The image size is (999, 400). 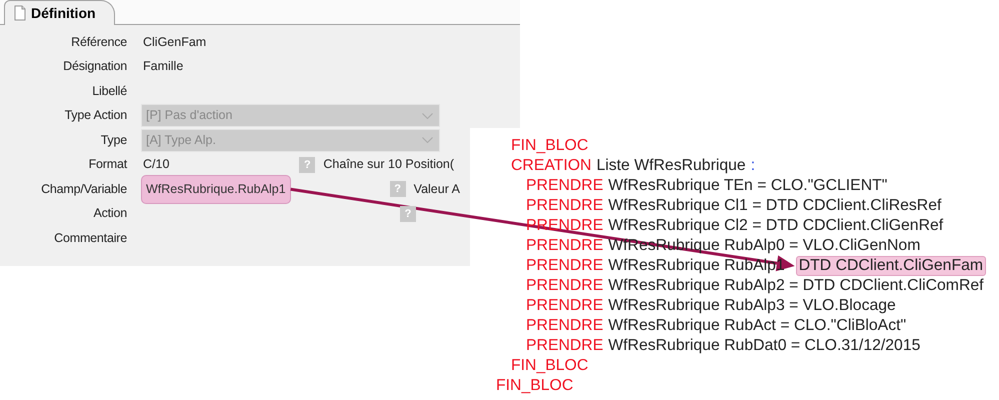 What do you see at coordinates (796, 286) in the screenshot?
I see `code-text: WfResRubrique RubAlp2 = DTD CDClient.CliComRef` at bounding box center [796, 286].